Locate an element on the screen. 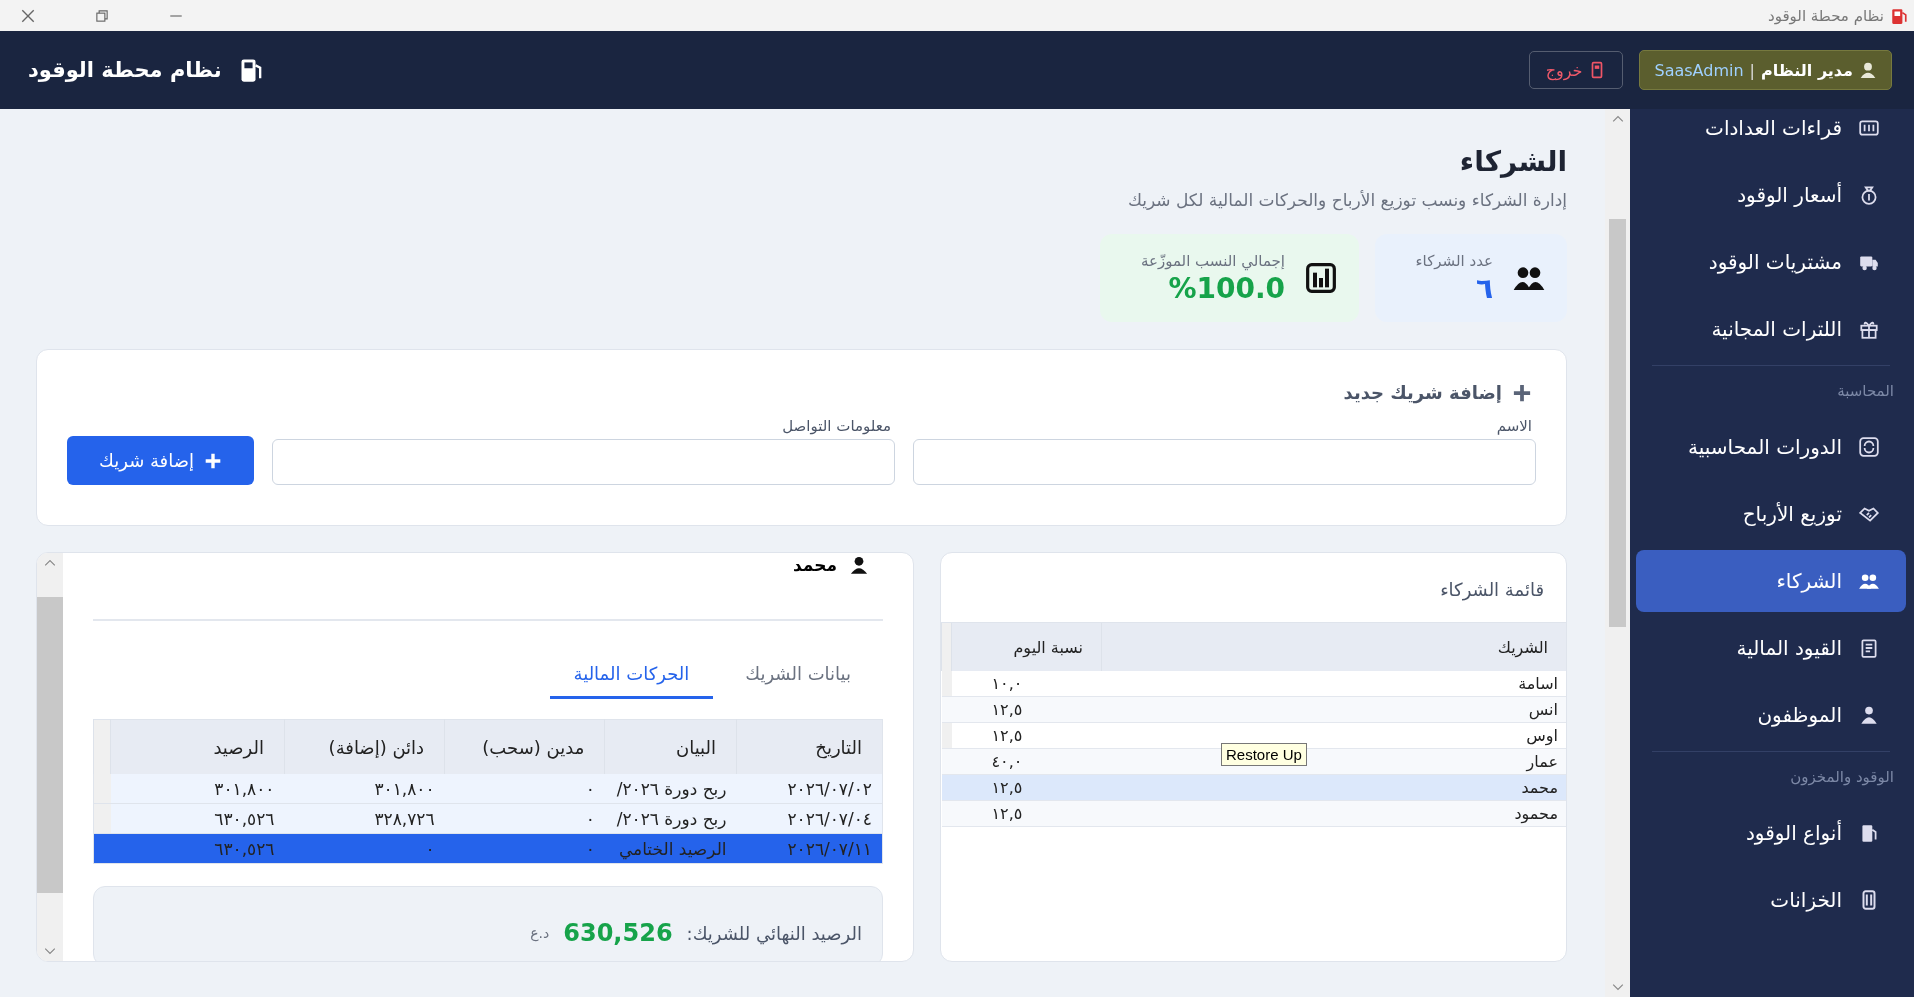 The height and width of the screenshot is (997, 1914). table-cell: انس is located at coordinates (1333, 709).